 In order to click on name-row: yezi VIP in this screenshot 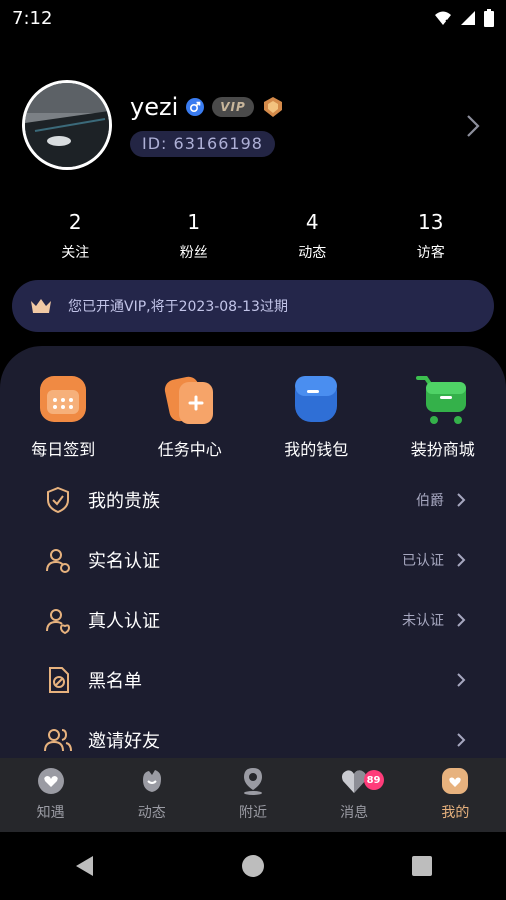, I will do `click(207, 107)`.